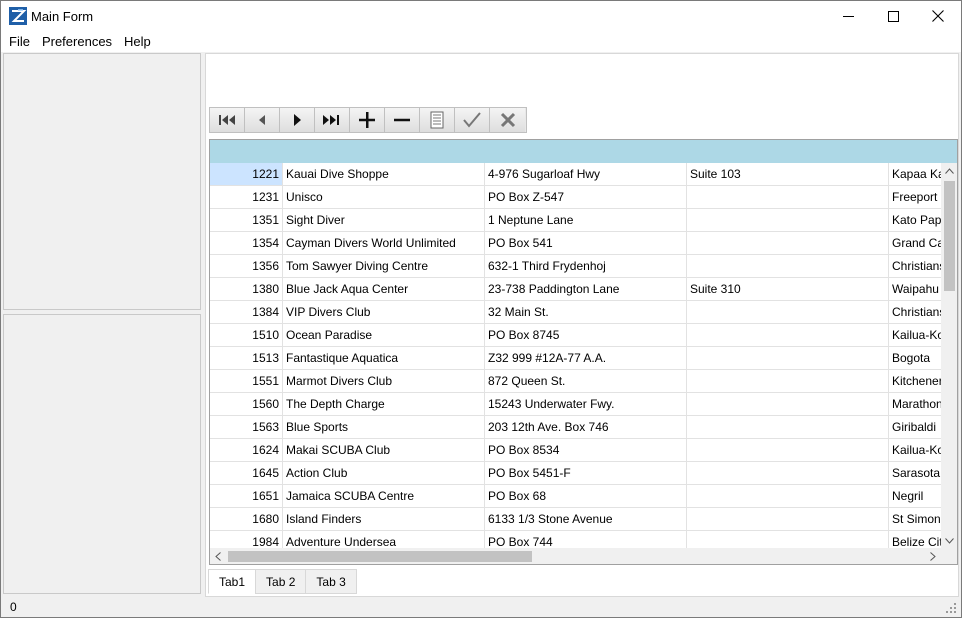 The height and width of the screenshot is (618, 962). What do you see at coordinates (246, 266) in the screenshot?
I see `cell-cust-no: 1356` at bounding box center [246, 266].